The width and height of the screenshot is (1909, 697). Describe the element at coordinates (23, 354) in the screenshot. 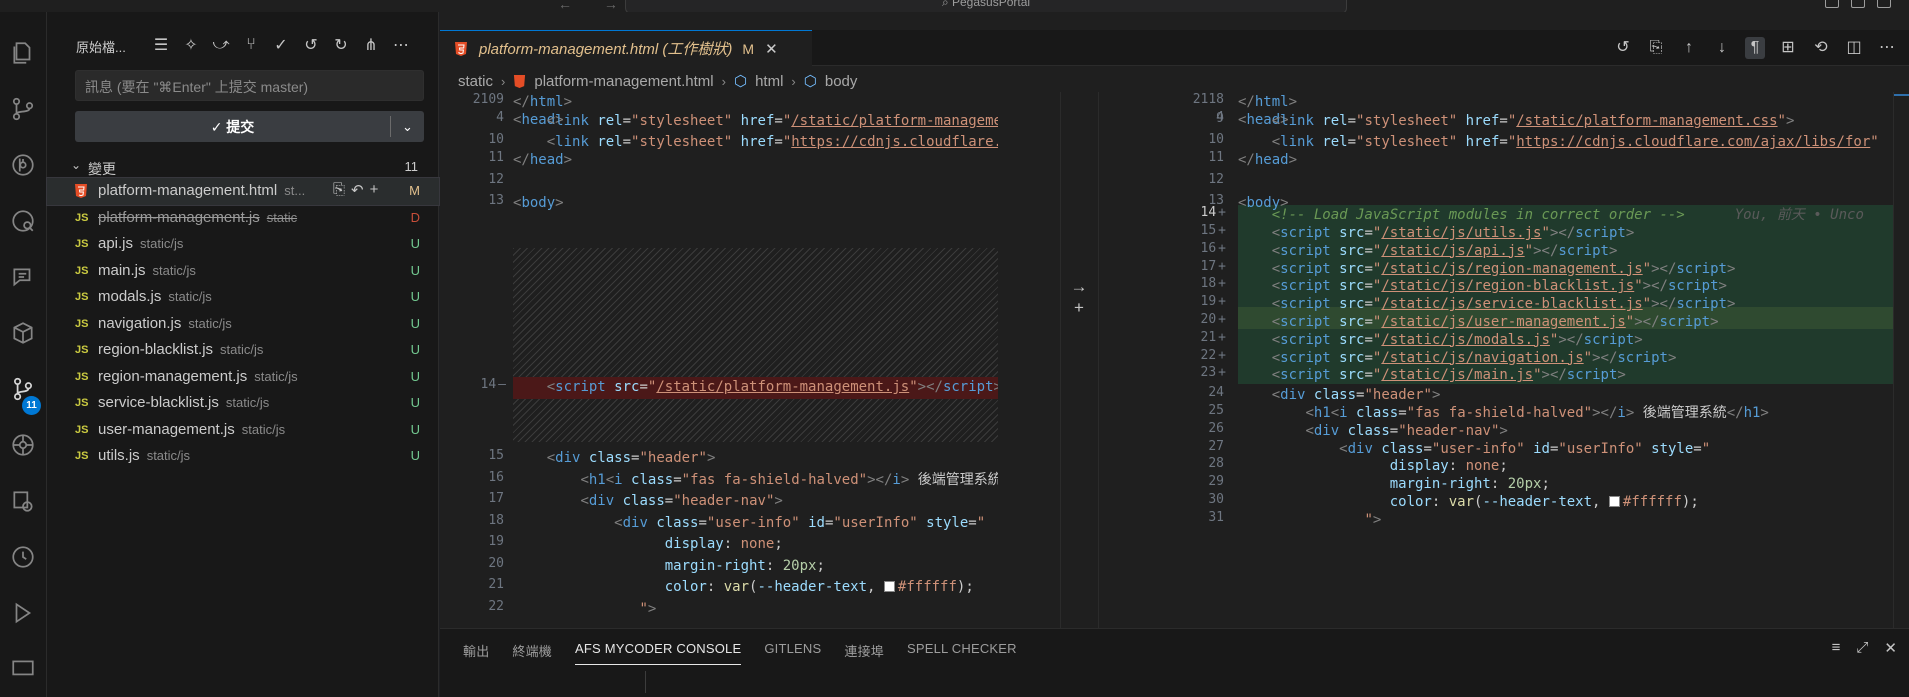

I see `activity-bar: 11` at that location.